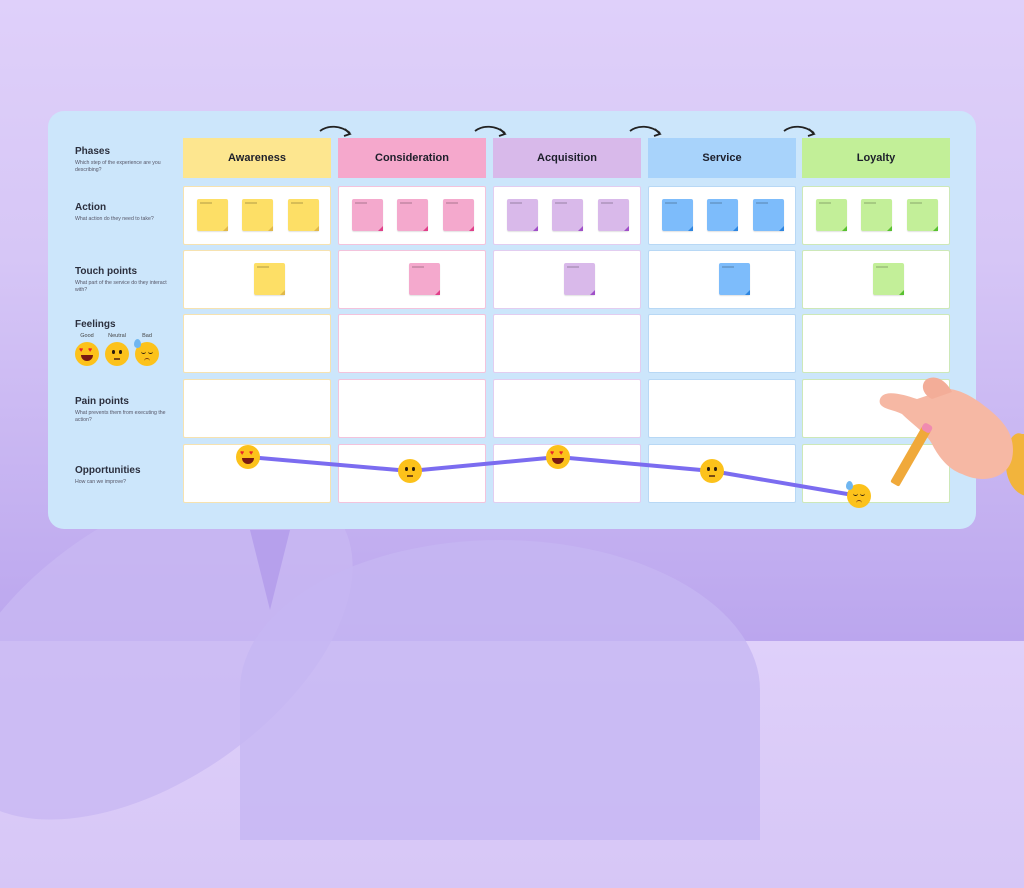 Image resolution: width=1024 pixels, height=888 pixels. What do you see at coordinates (93, 151) in the screenshot?
I see `row-title: Phases` at bounding box center [93, 151].